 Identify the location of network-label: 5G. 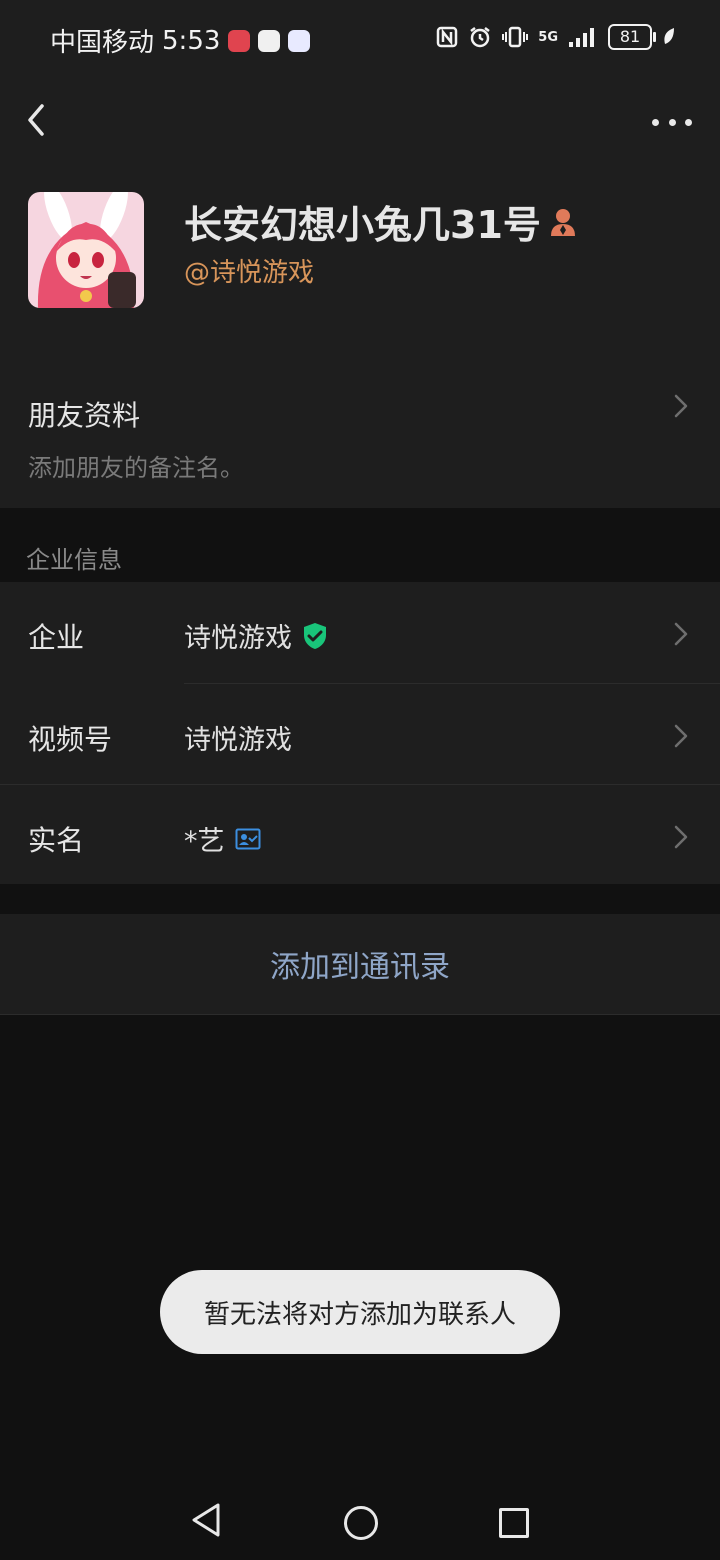
(548, 37).